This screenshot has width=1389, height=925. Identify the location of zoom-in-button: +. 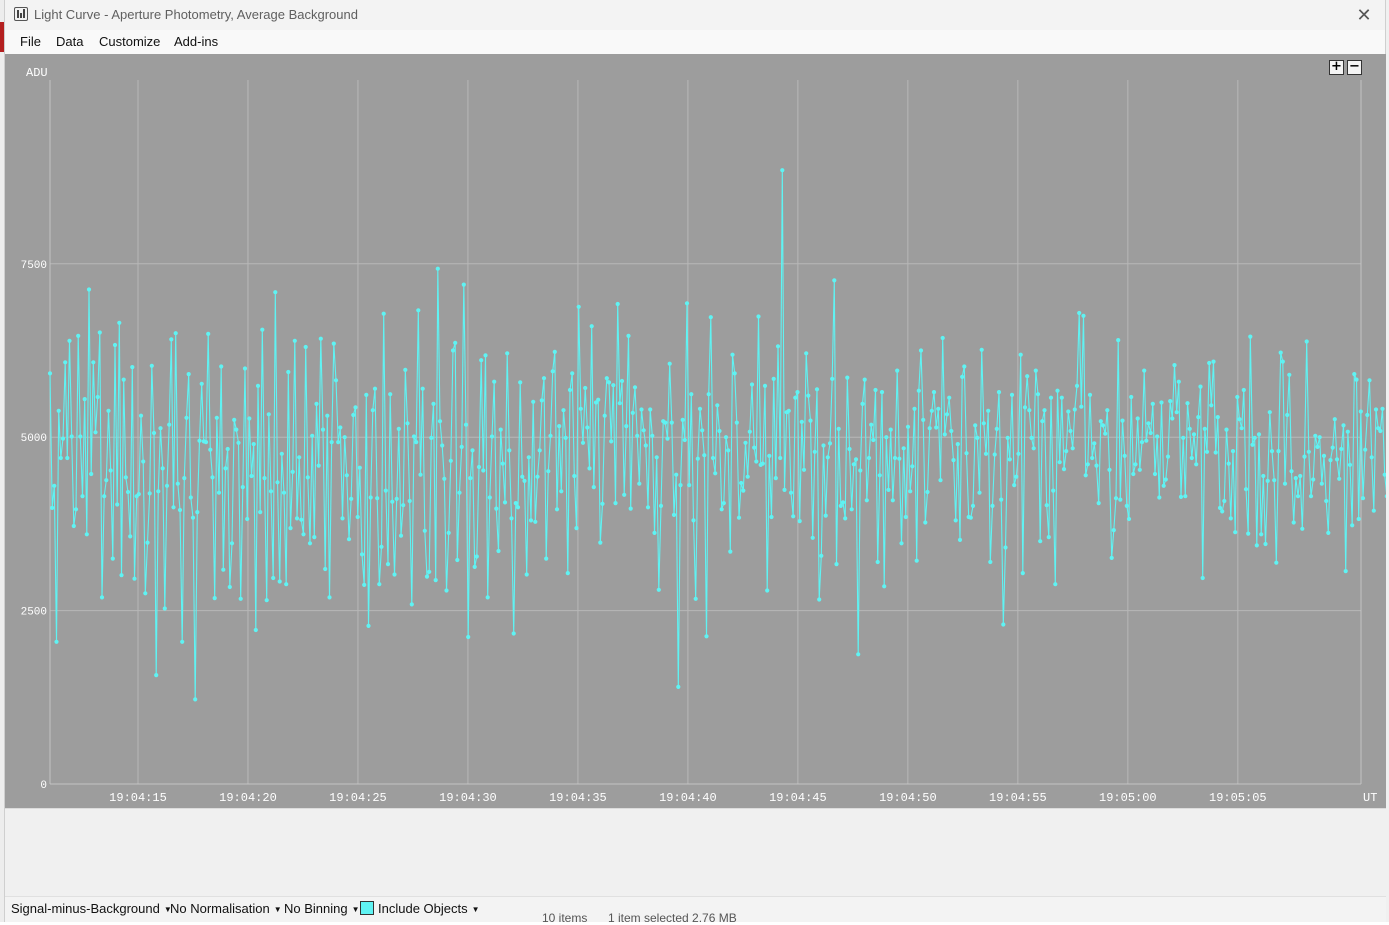
(1336, 67).